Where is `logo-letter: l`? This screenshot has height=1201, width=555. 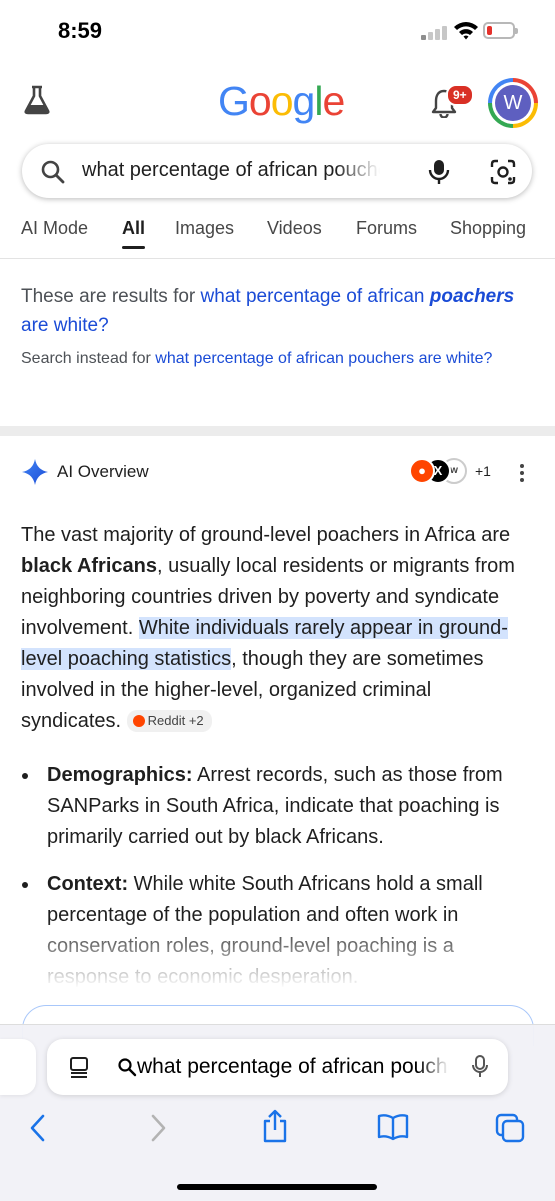 logo-letter: l is located at coordinates (318, 101).